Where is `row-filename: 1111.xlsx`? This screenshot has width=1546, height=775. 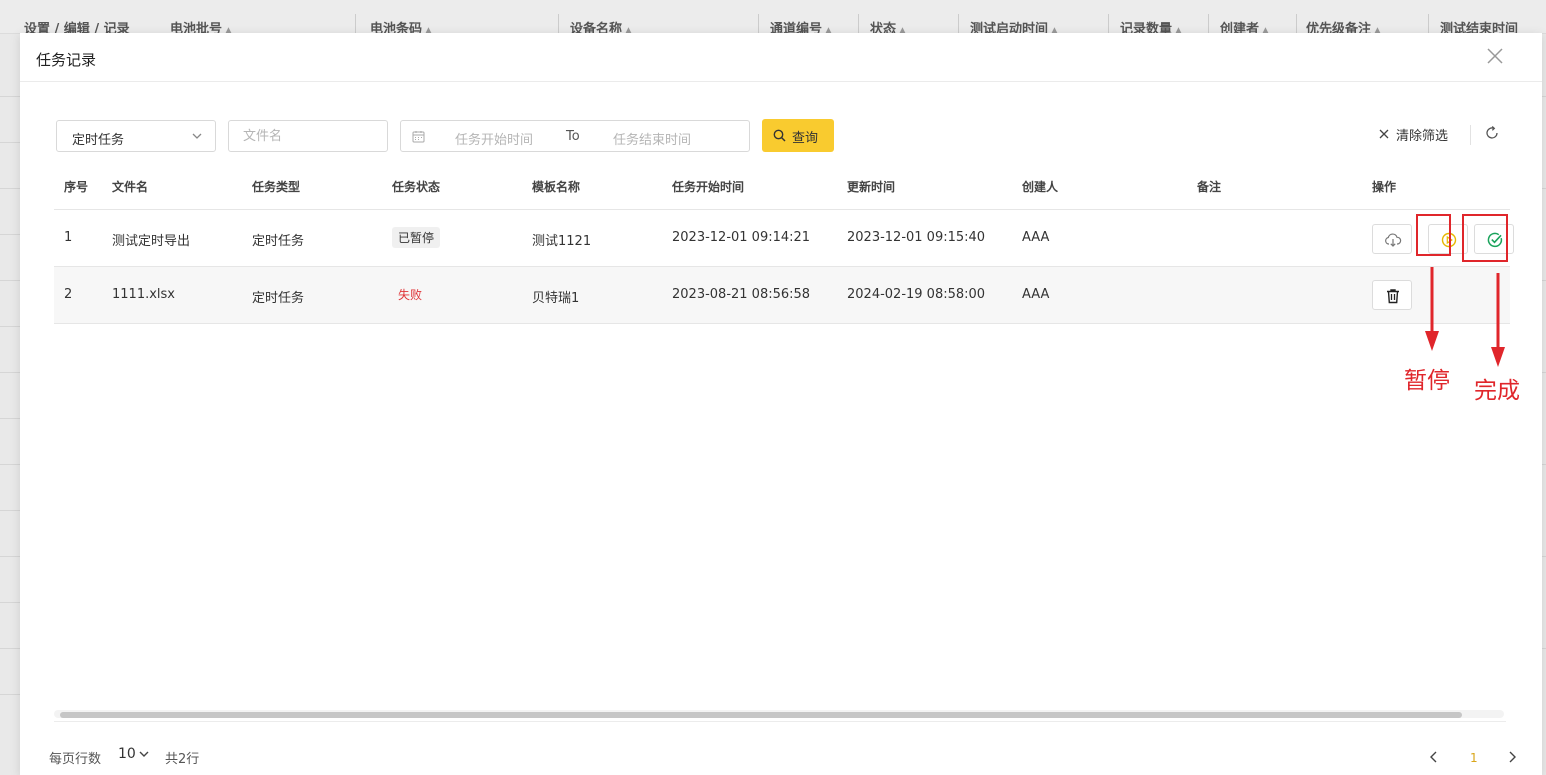 row-filename: 1111.xlsx is located at coordinates (143, 294).